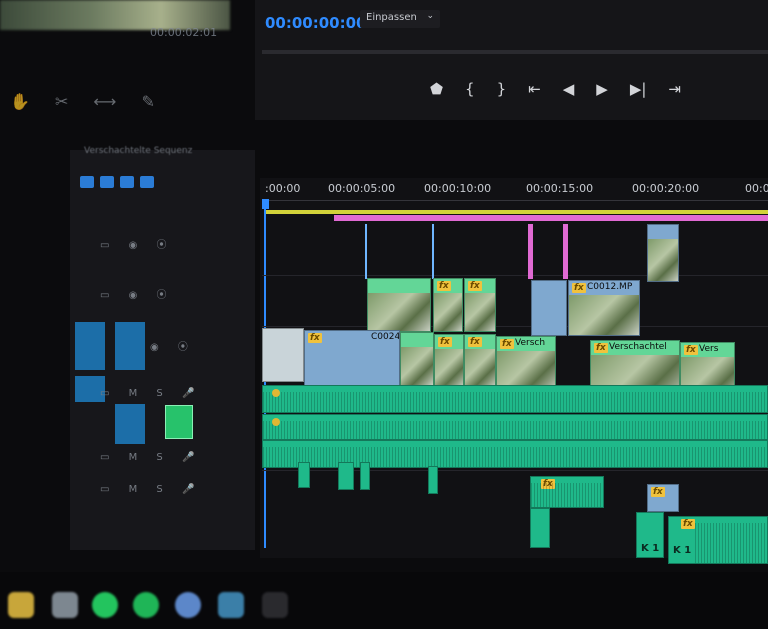 The image size is (768, 629). Describe the element at coordinates (569, 89) in the screenshot. I see `step-back-icon: ◀` at that location.